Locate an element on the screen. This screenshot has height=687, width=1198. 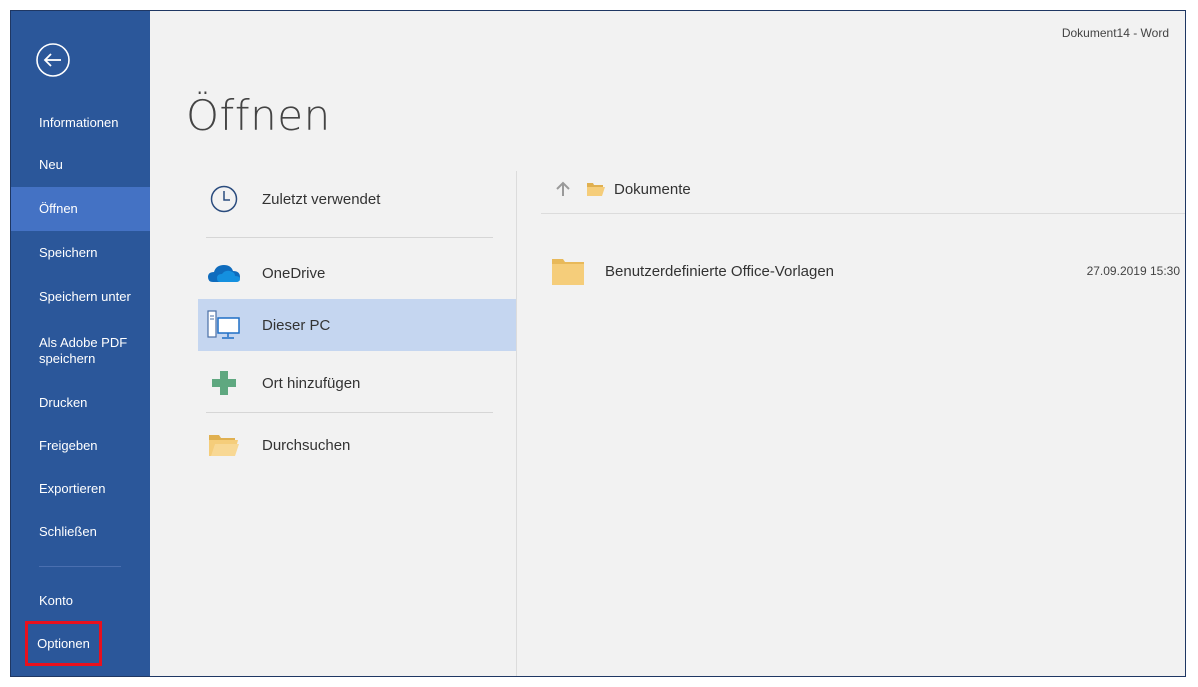
nav-schliessen: Schließen is located at coordinates (80, 532).